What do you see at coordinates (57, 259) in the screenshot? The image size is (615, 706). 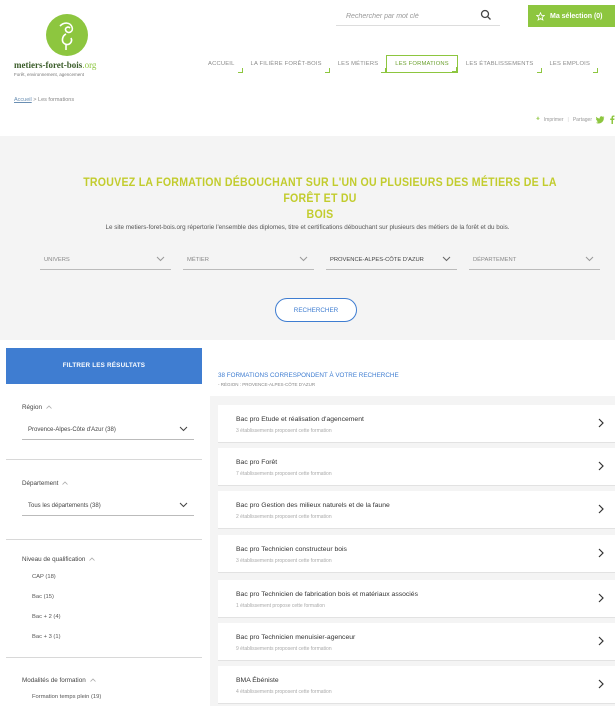 I see `filter-univers-label: UNIVERS` at bounding box center [57, 259].